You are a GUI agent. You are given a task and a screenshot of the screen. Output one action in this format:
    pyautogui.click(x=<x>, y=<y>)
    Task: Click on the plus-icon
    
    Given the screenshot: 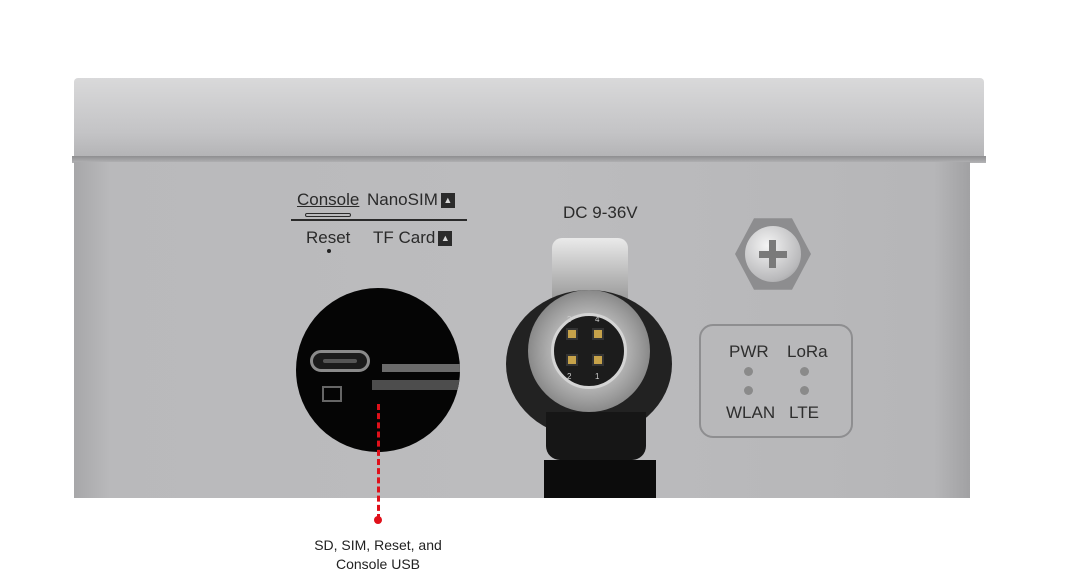 What is the action you would take?
    pyautogui.click(x=772, y=254)
    